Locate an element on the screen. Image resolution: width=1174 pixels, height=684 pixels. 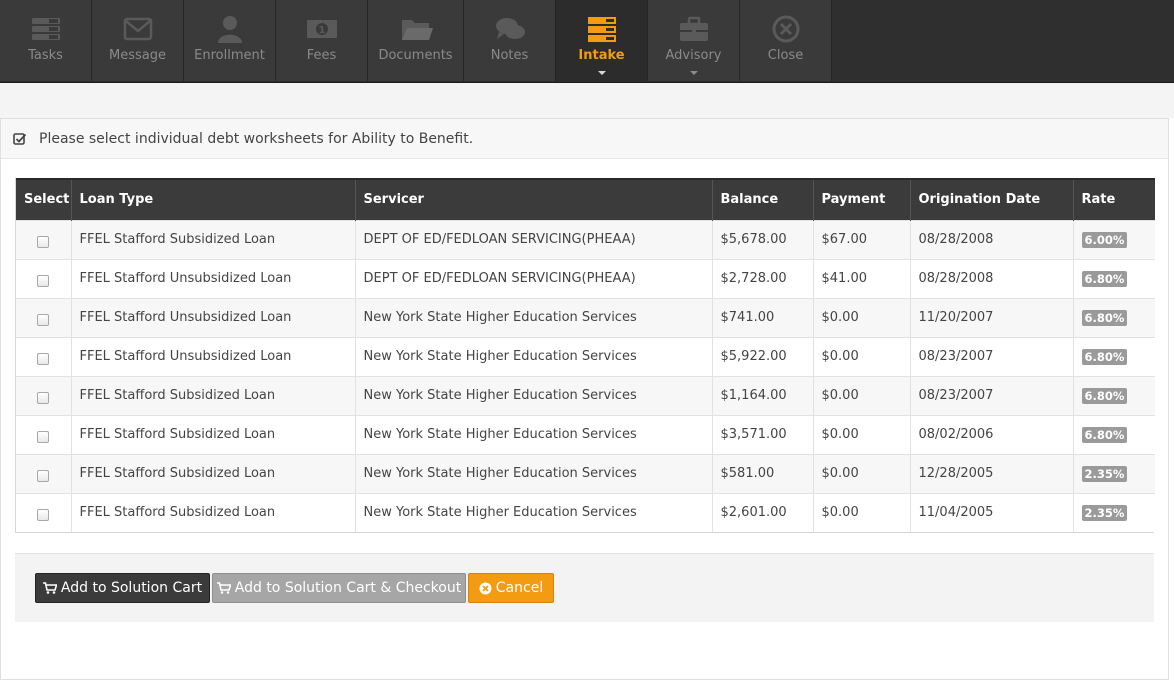
toolbar-item-advisory: Advisory is located at coordinates (694, 40).